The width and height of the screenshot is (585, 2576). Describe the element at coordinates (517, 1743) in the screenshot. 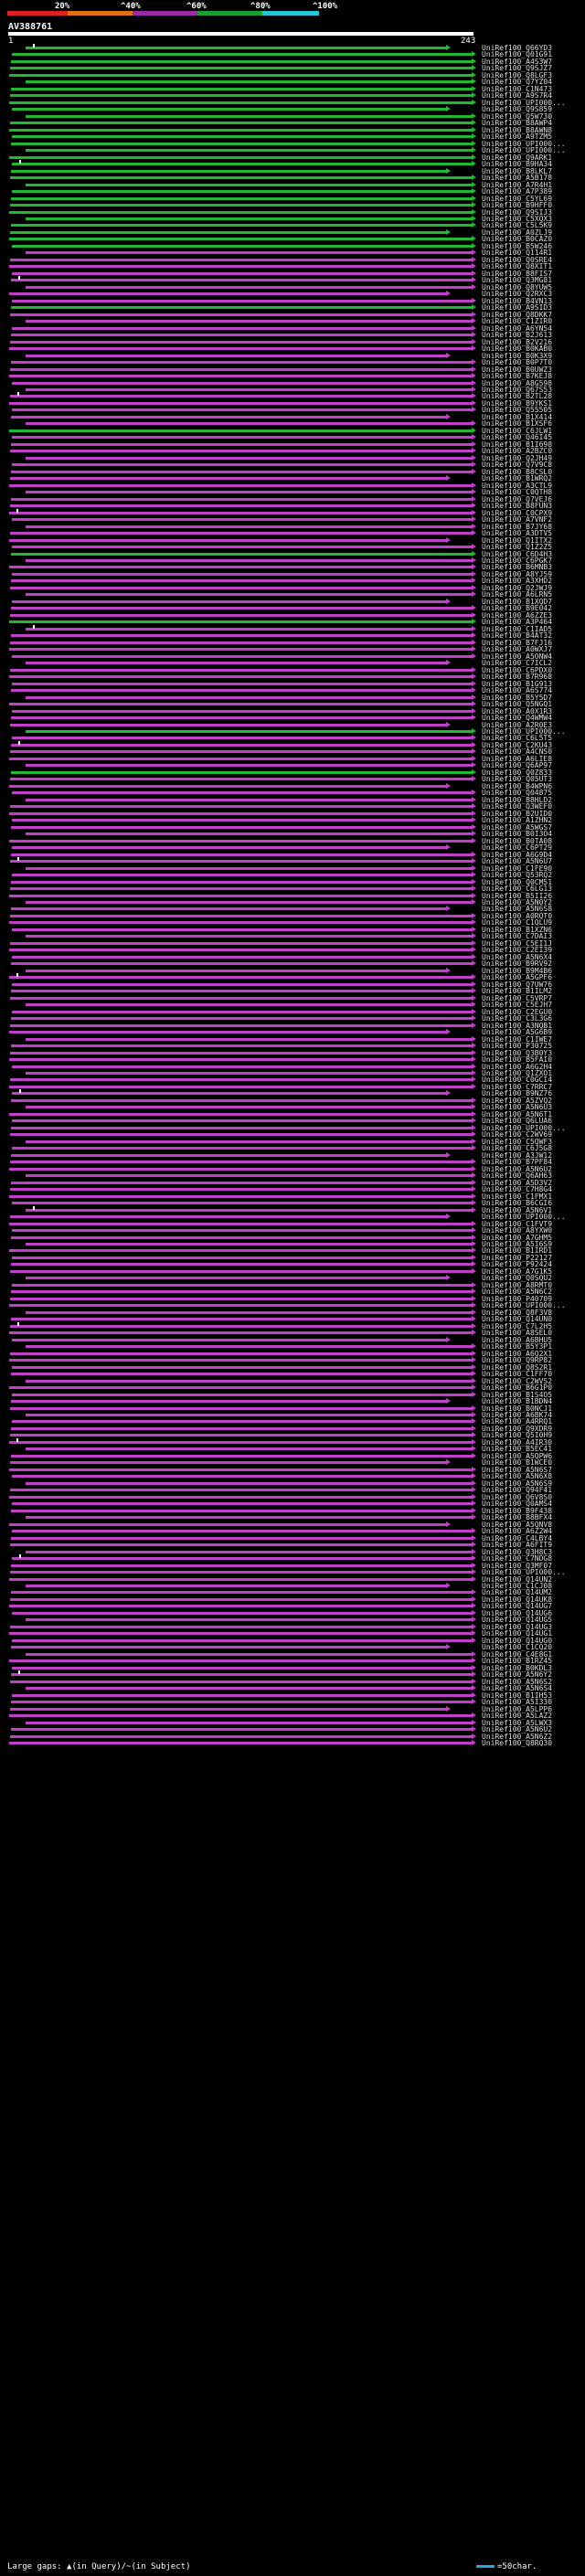

I see `hit-label: UniRef100_Q8RQ30` at that location.